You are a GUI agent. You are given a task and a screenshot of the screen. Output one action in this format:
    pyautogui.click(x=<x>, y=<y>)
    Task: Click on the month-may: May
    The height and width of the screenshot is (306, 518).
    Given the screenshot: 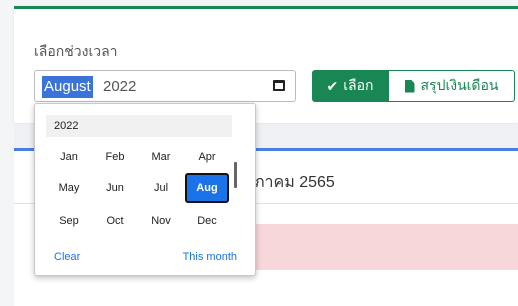 What is the action you would take?
    pyautogui.click(x=69, y=188)
    